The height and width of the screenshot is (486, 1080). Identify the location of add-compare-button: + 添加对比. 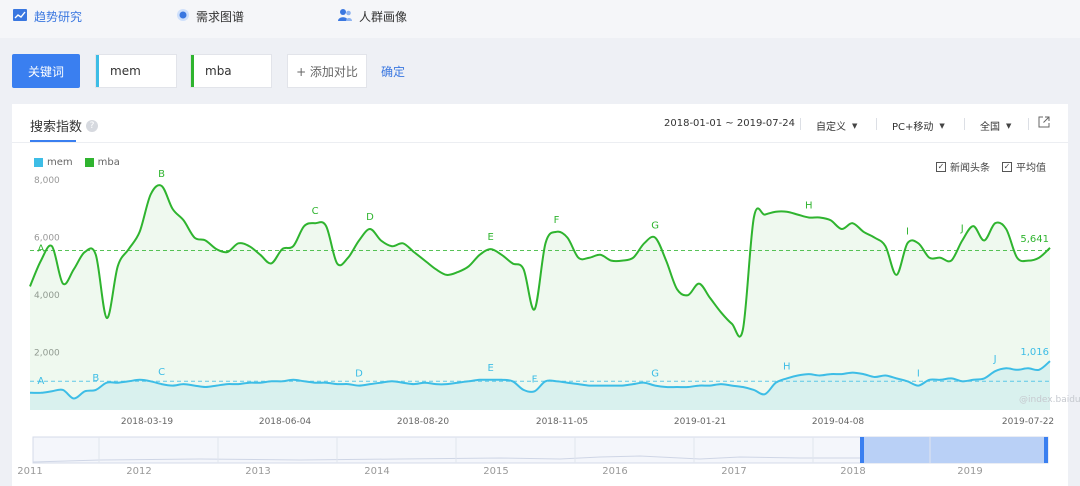
(327, 71).